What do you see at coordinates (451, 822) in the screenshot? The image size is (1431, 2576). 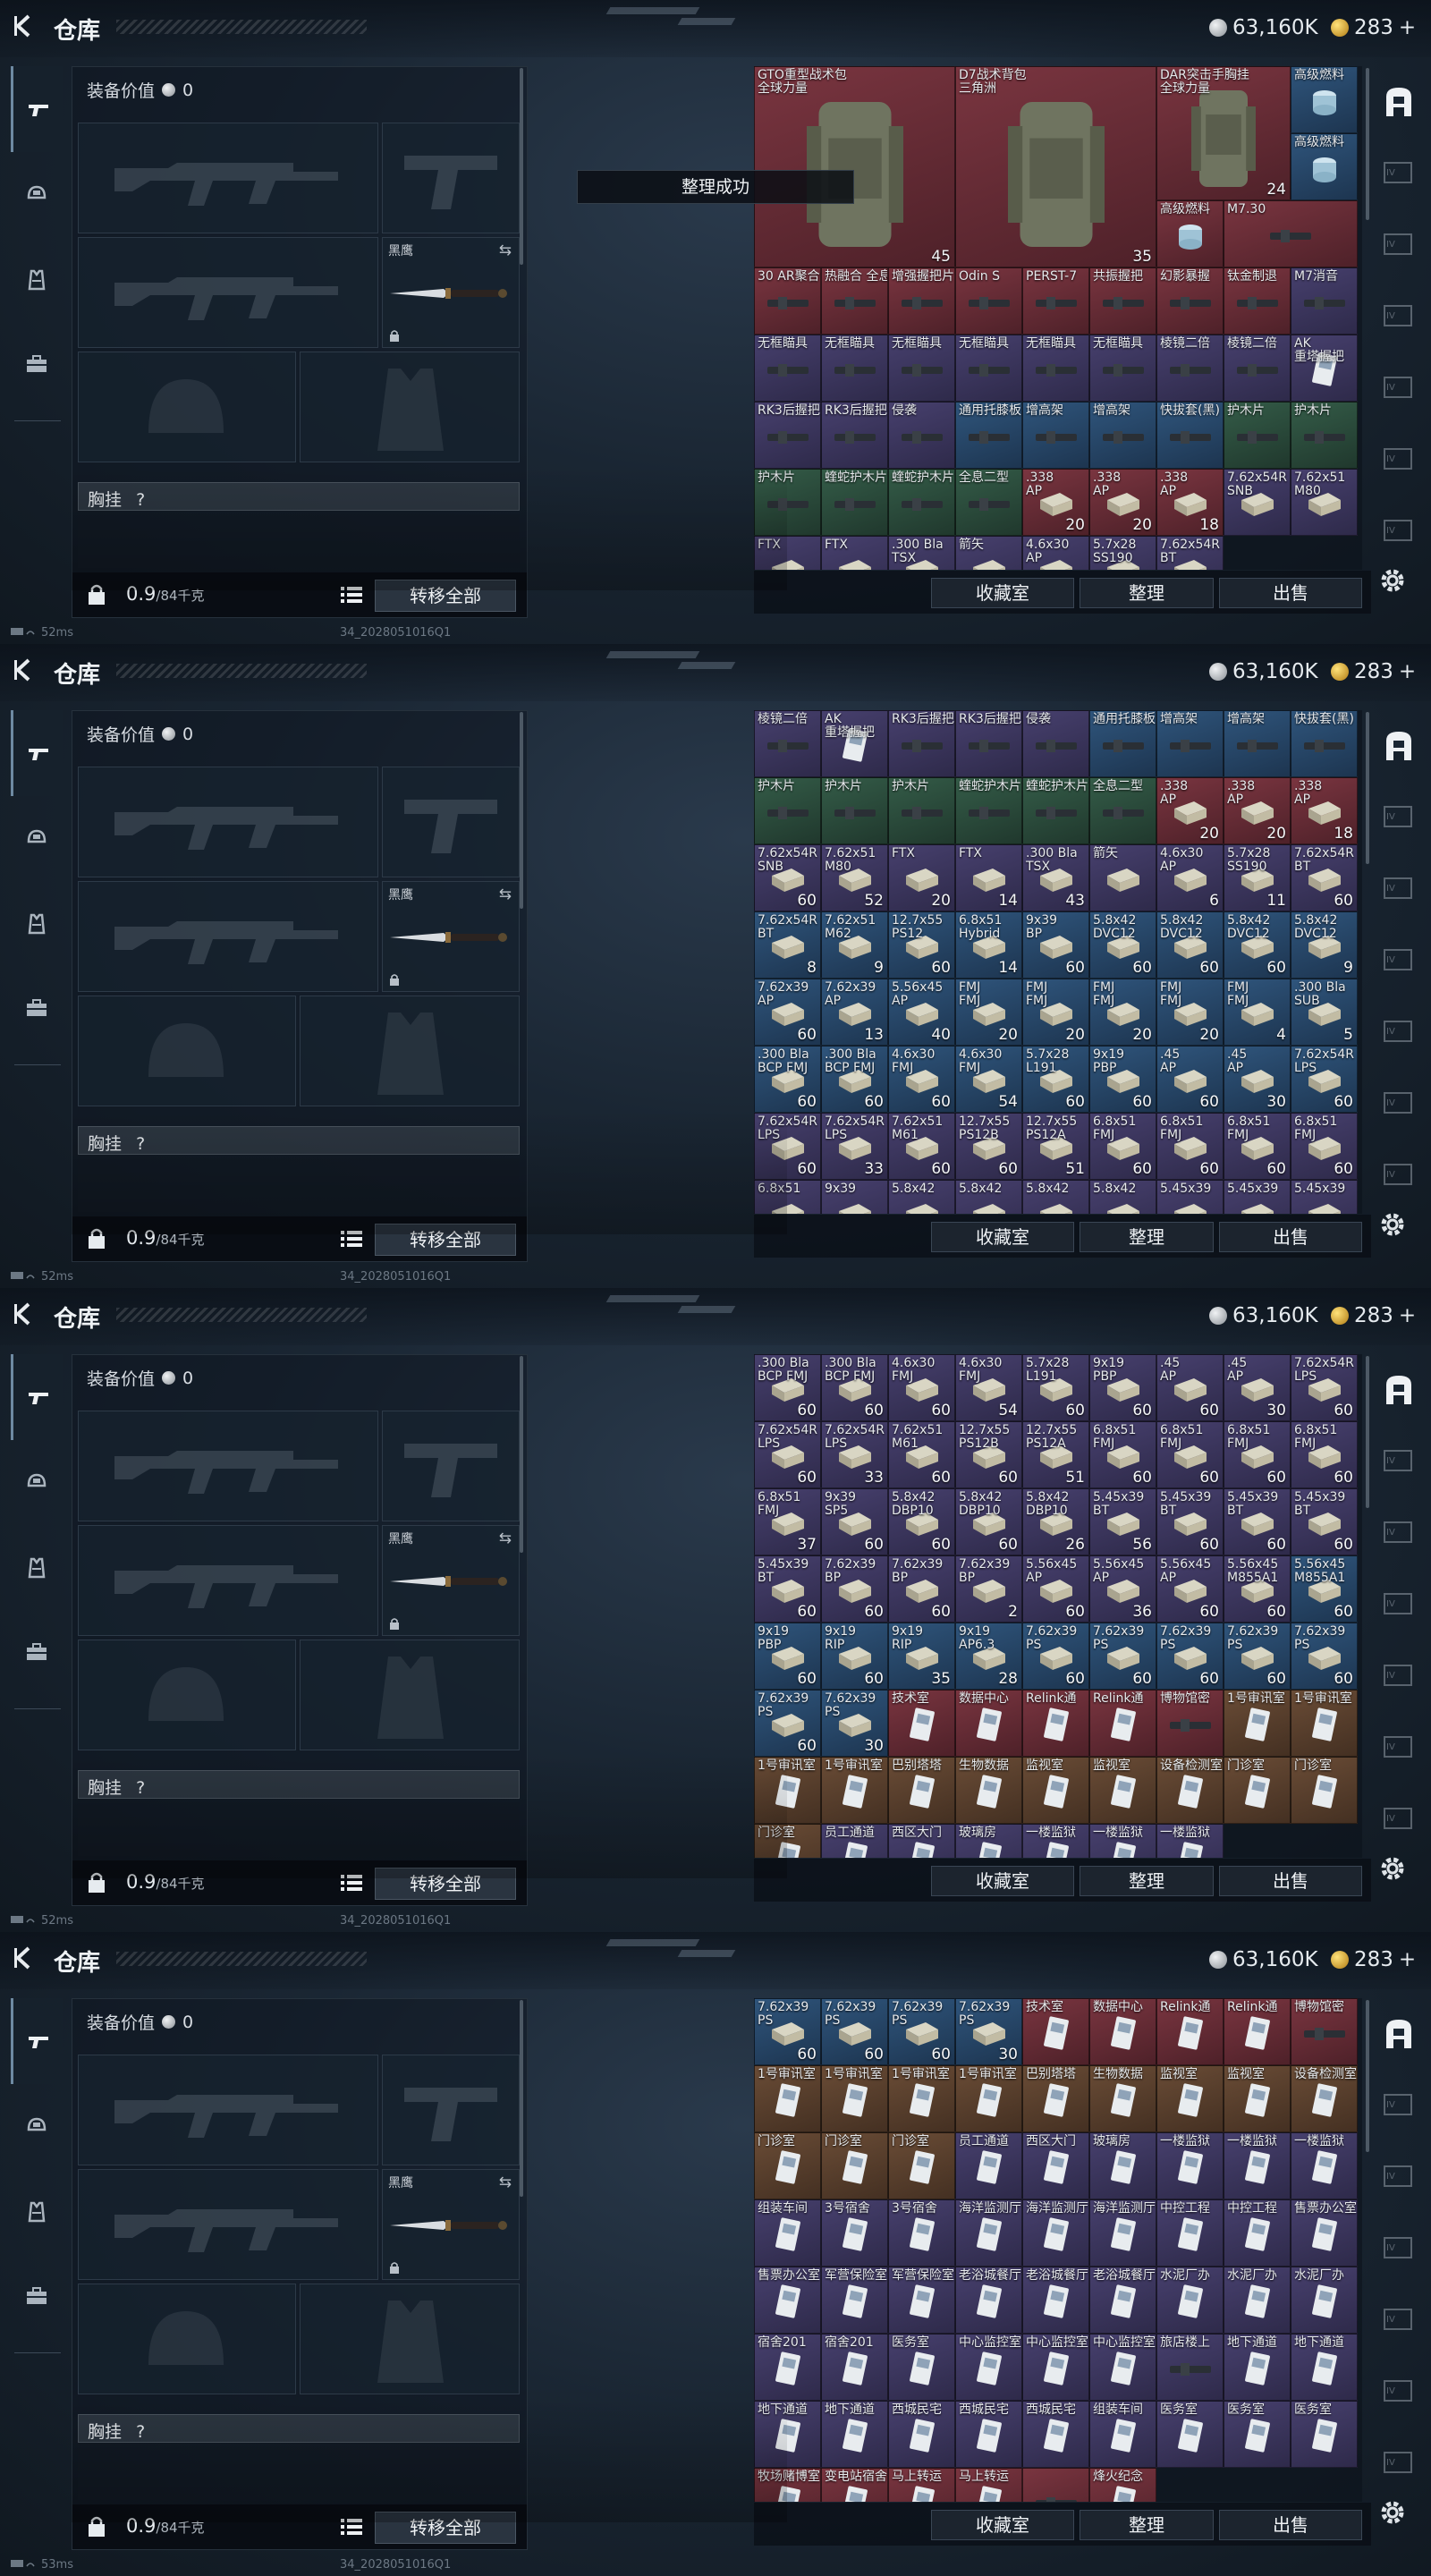 I see `pistol-slot` at bounding box center [451, 822].